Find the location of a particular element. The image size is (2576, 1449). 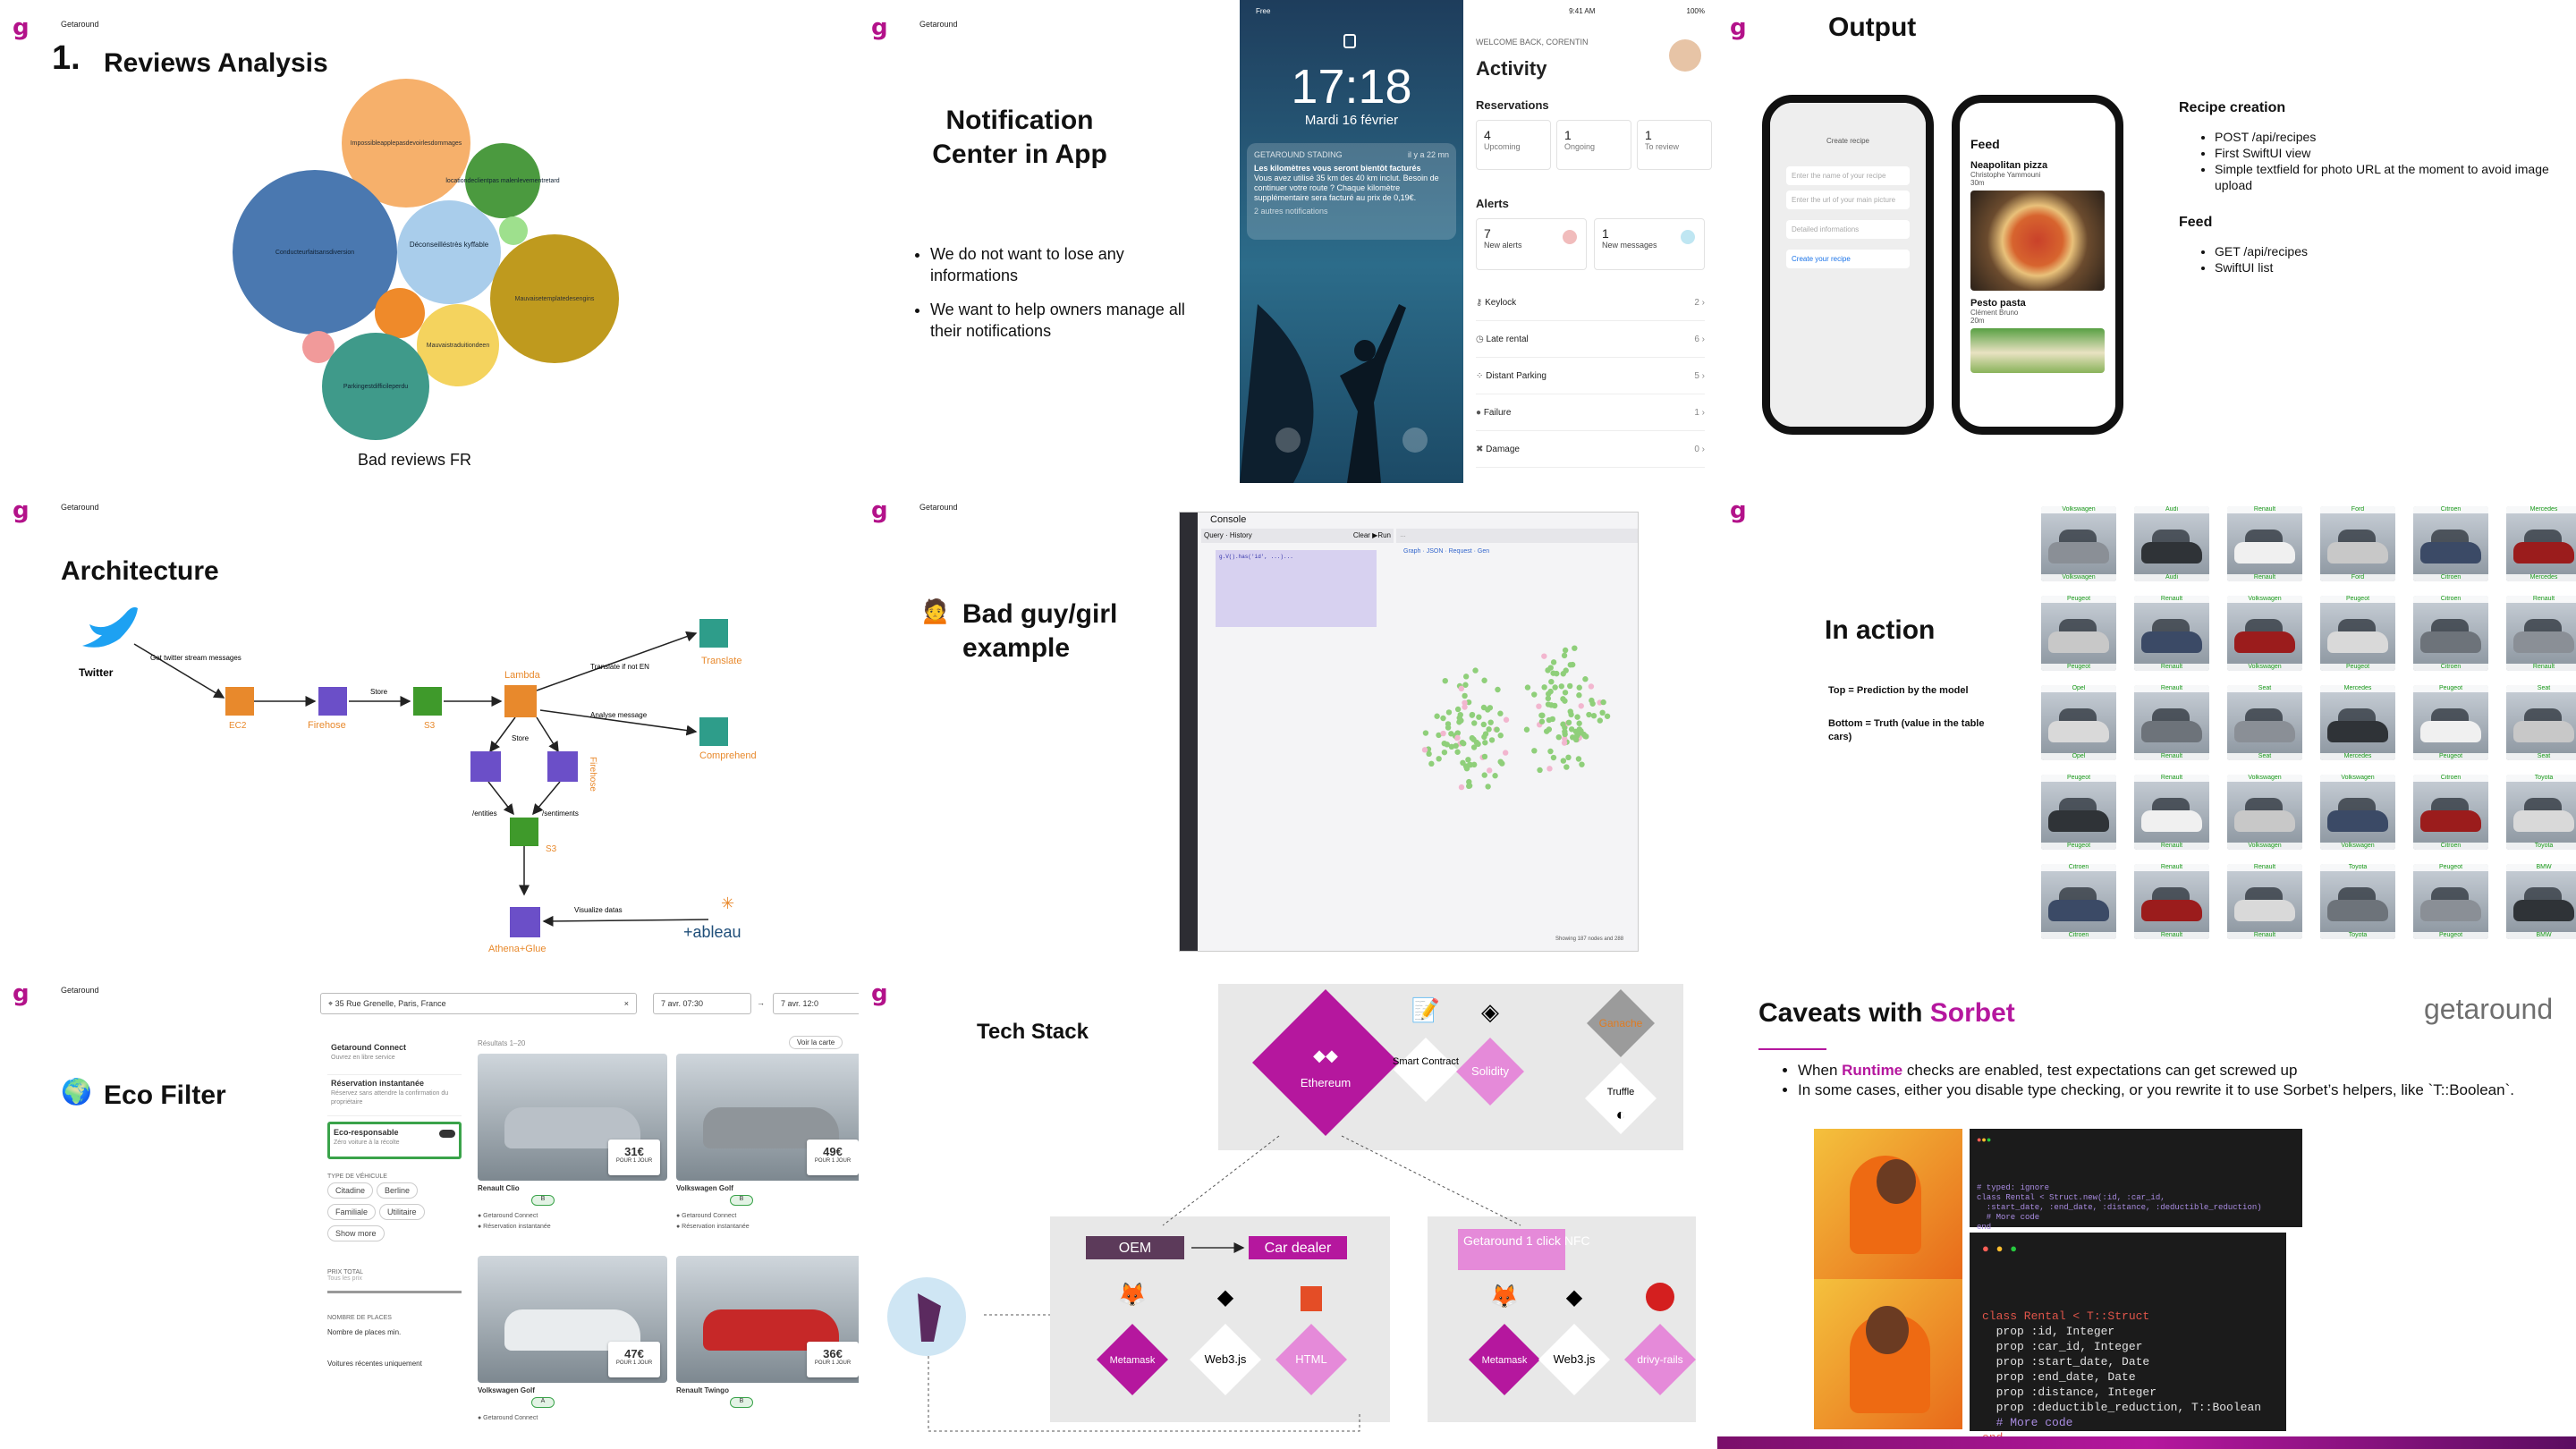

recent-toggle: Voitures récentes uniquement is located at coordinates (394, 1364).